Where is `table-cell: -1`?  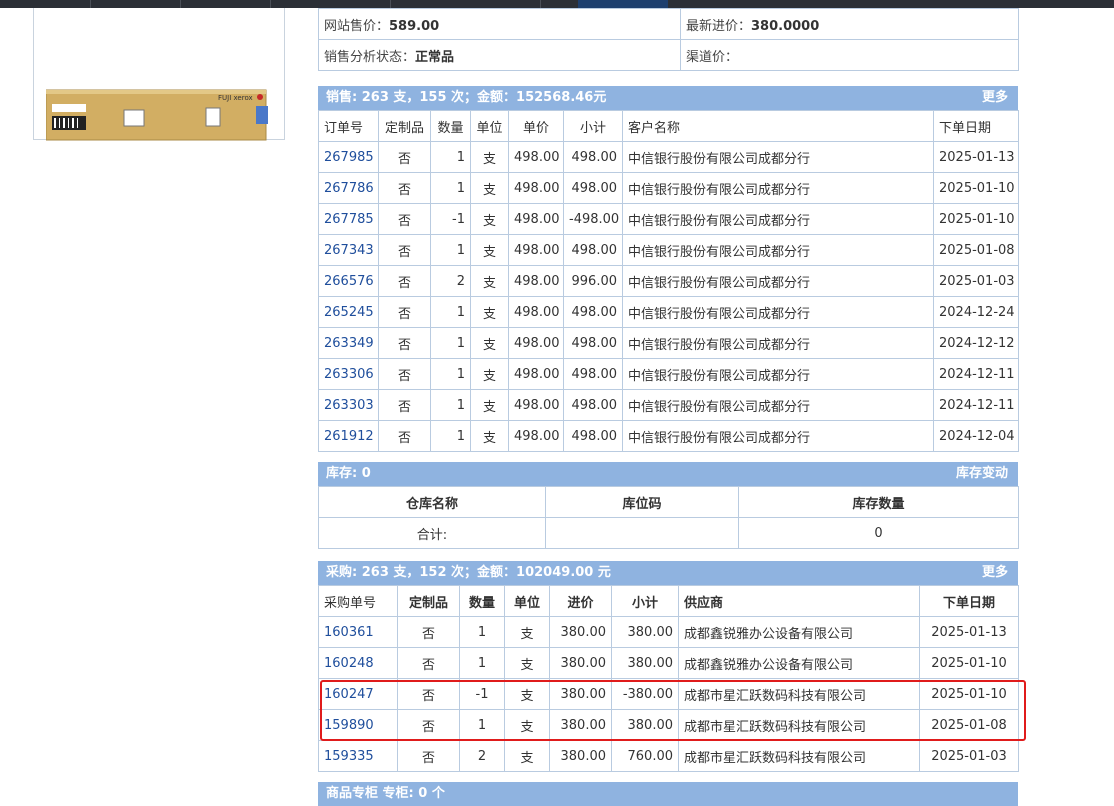 table-cell: -1 is located at coordinates (482, 694).